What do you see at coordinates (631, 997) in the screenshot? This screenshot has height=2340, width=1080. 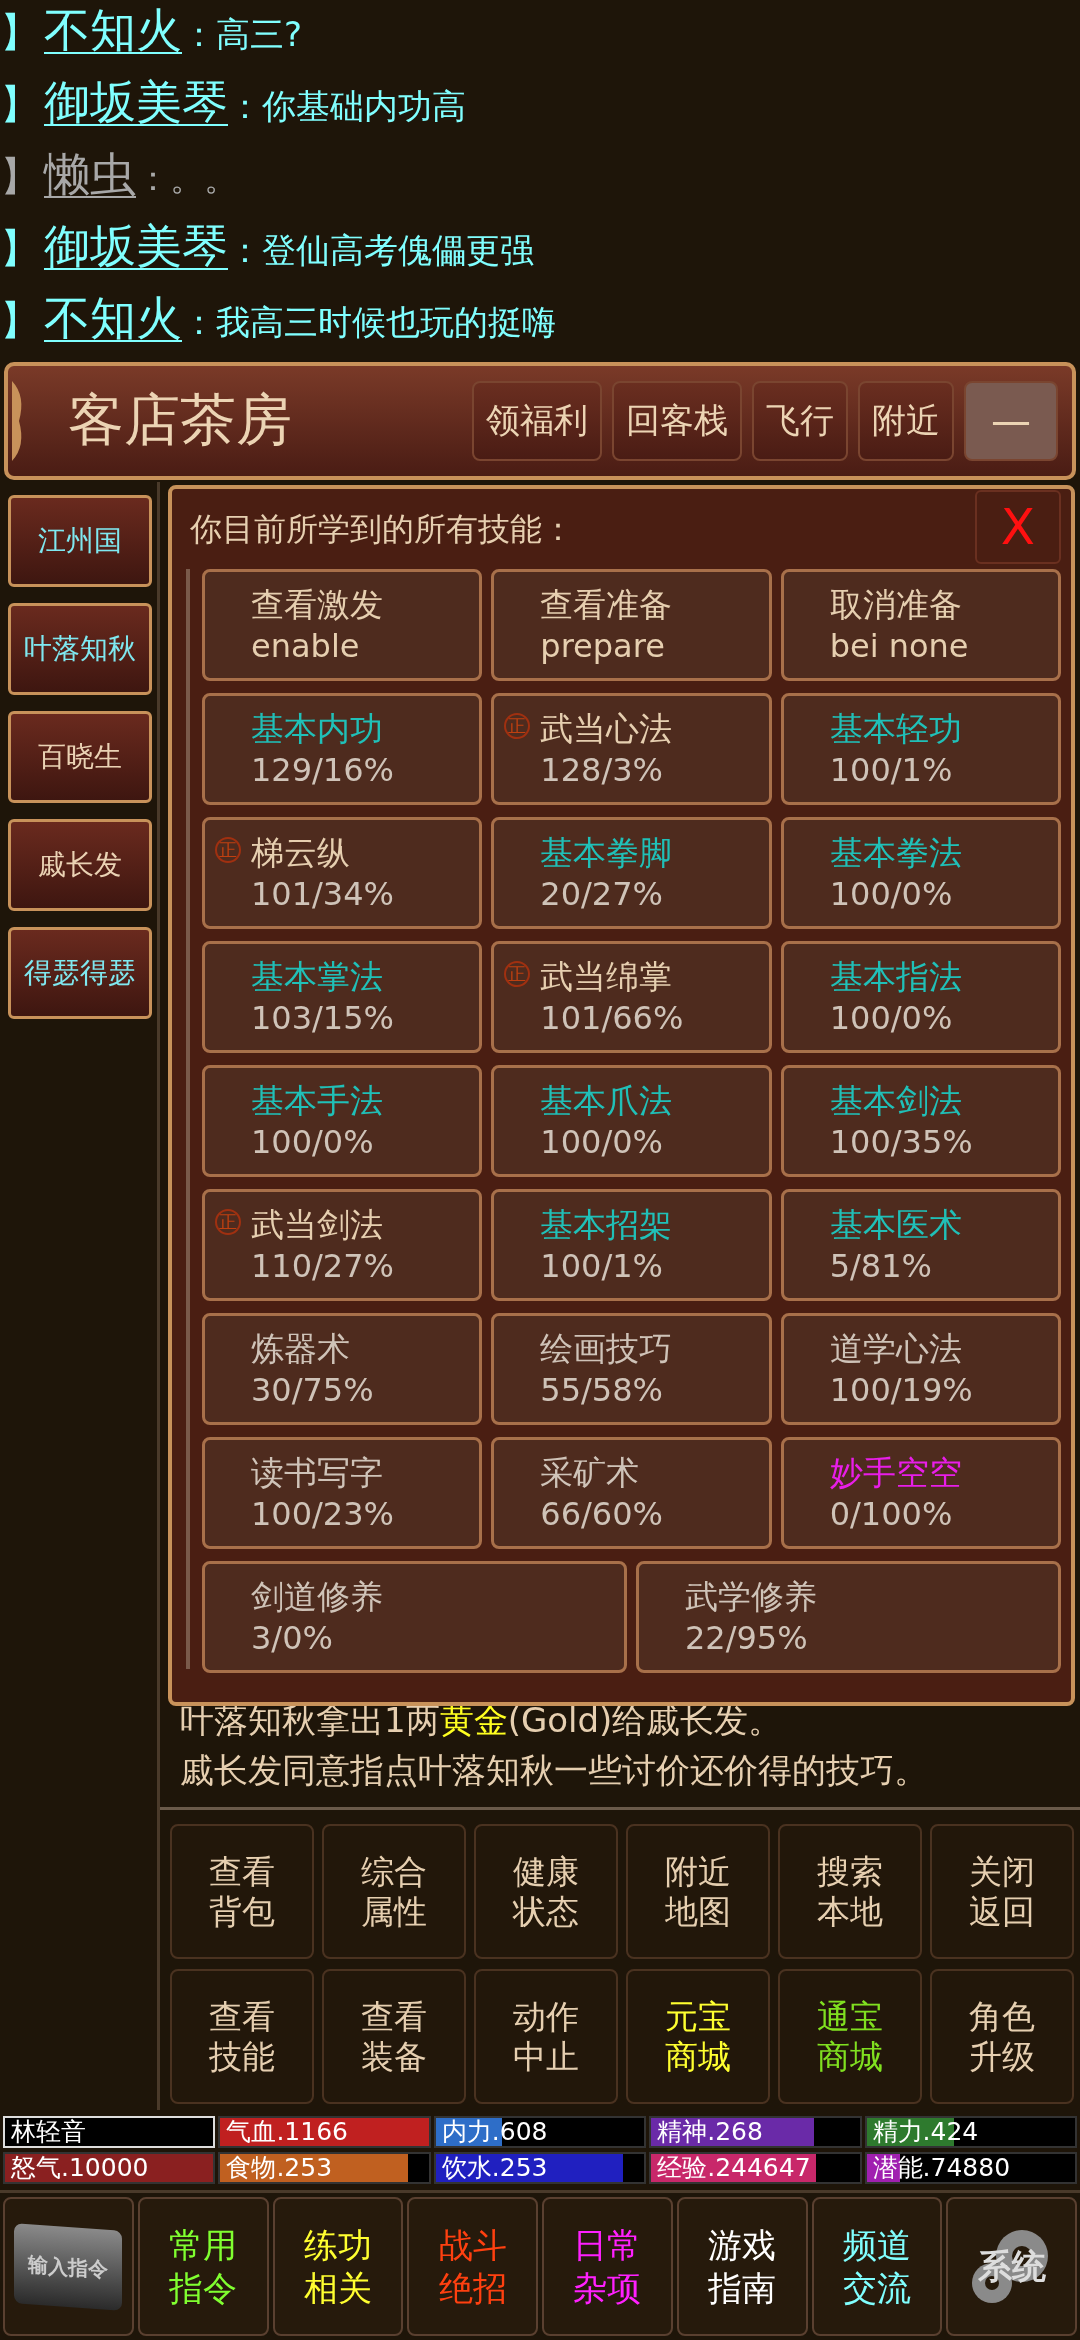 I see `skill-button: 正 武当绵掌 101/66%` at bounding box center [631, 997].